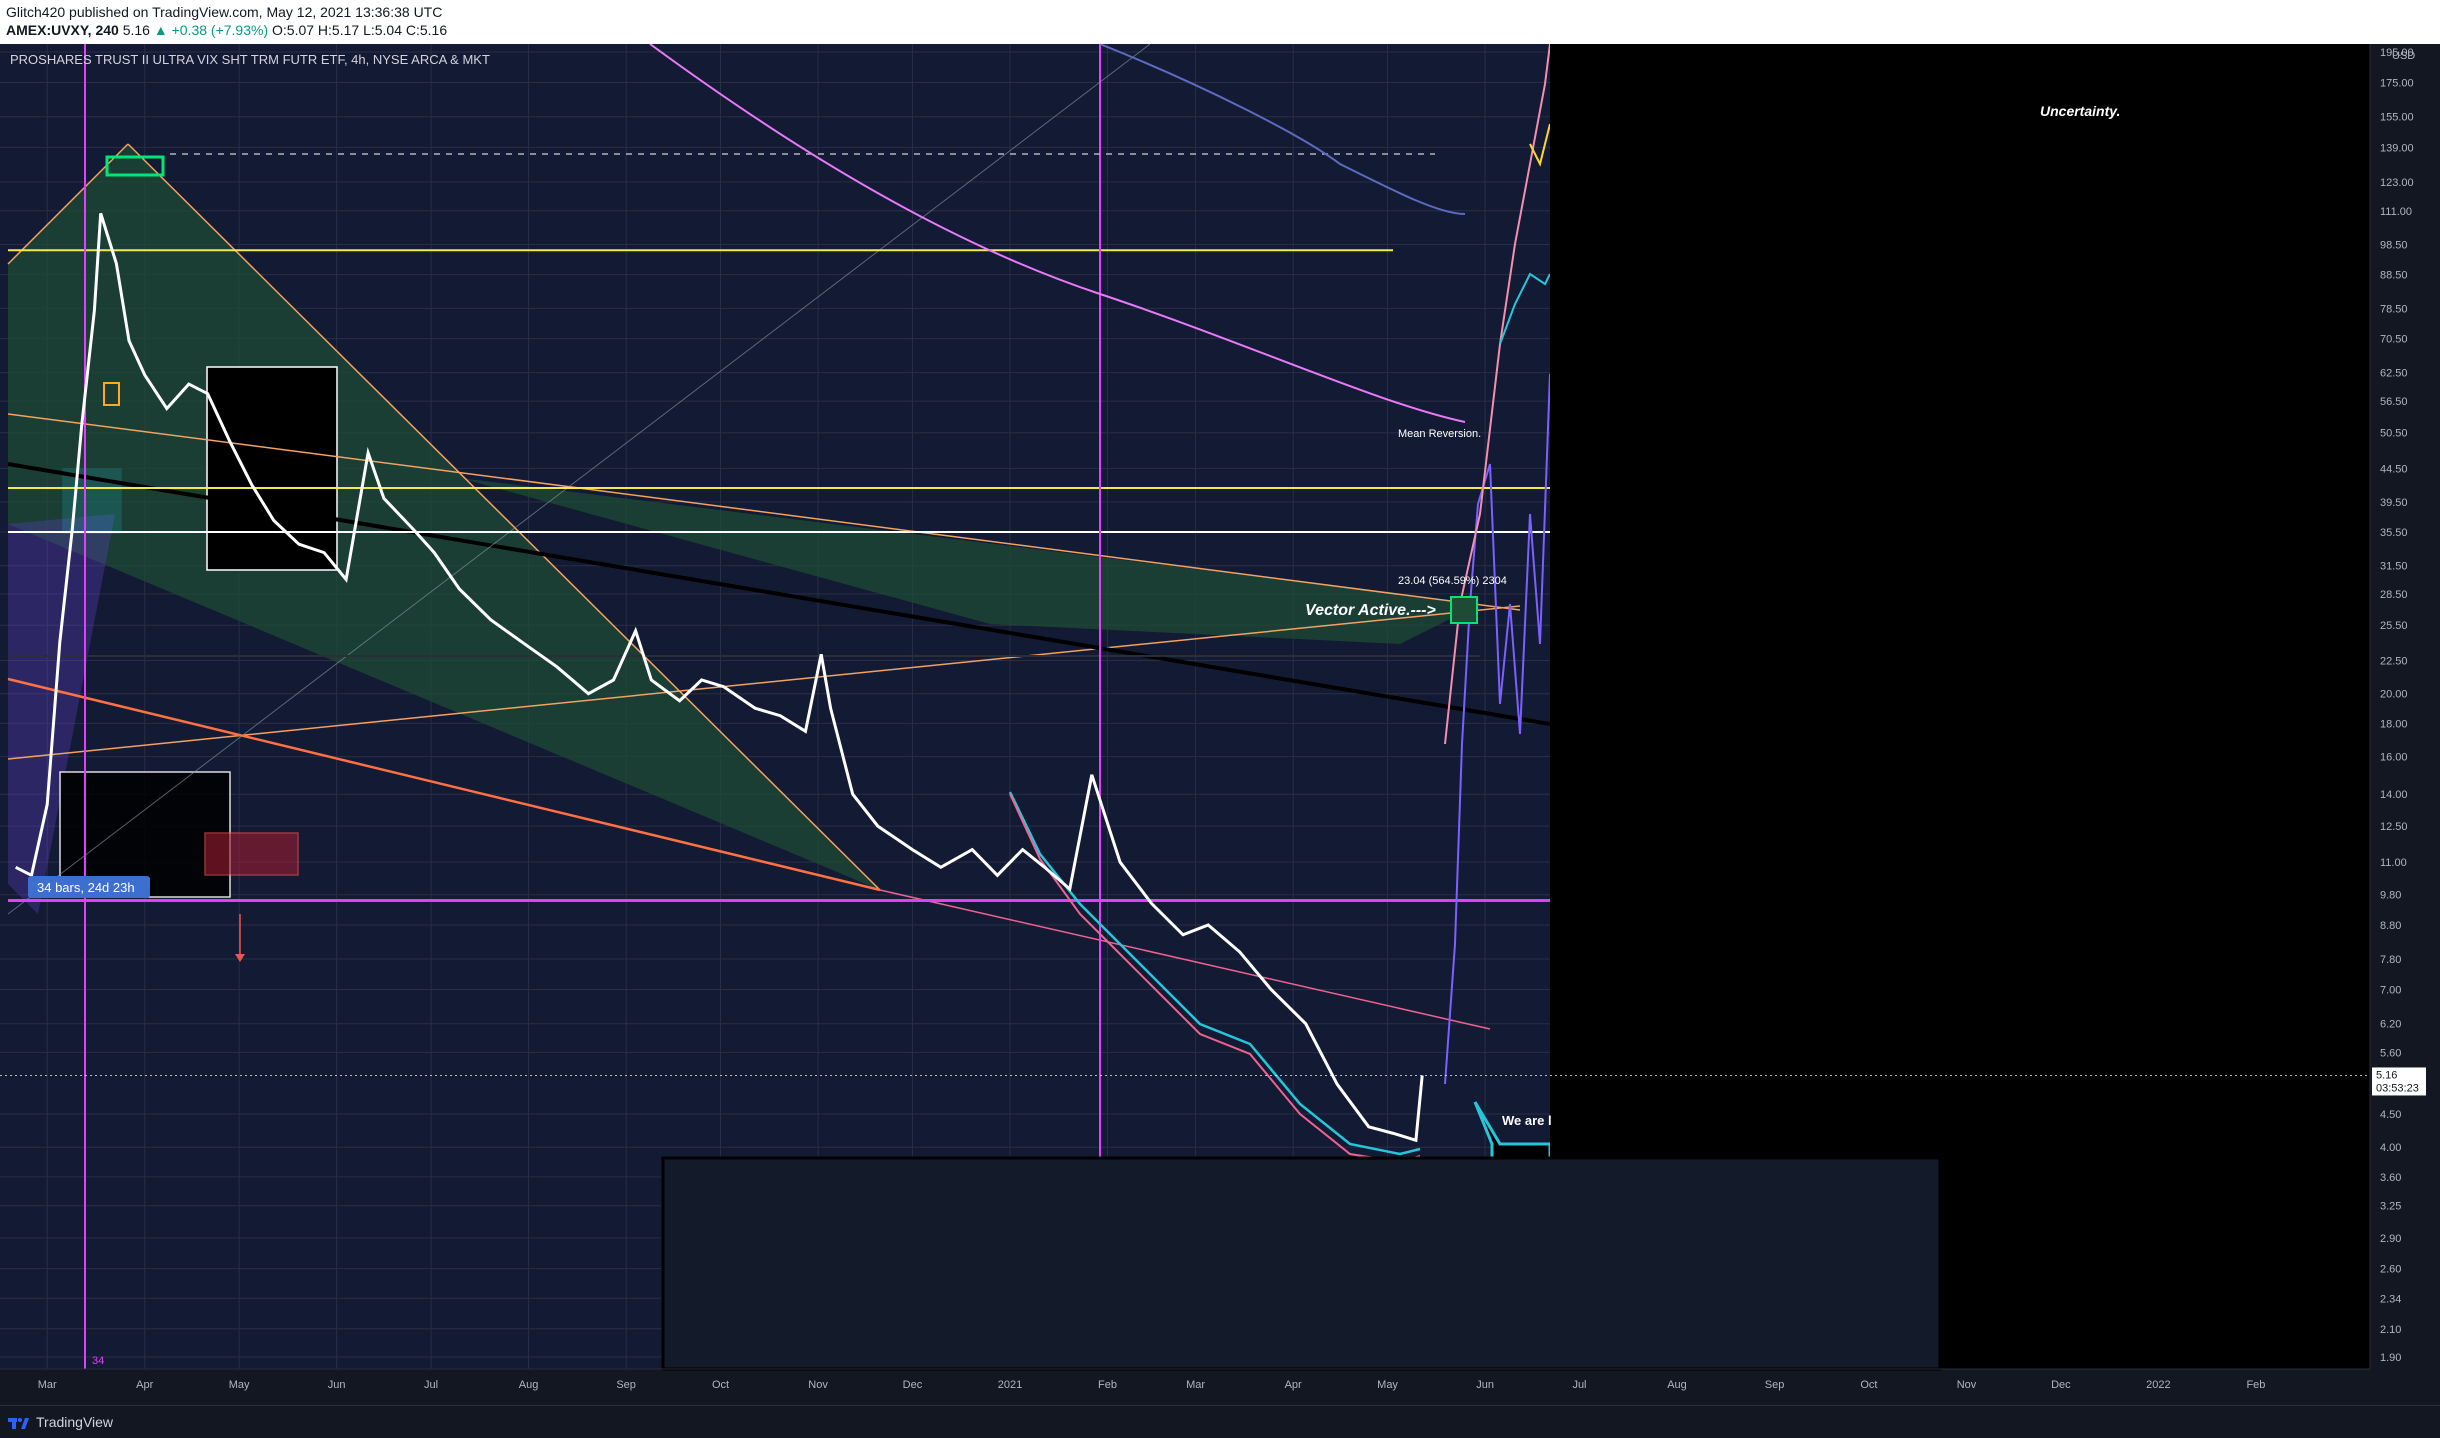 The height and width of the screenshot is (1438, 2440). Describe the element at coordinates (2390, 1270) in the screenshot. I see `price-tick-label: 2.60` at that location.